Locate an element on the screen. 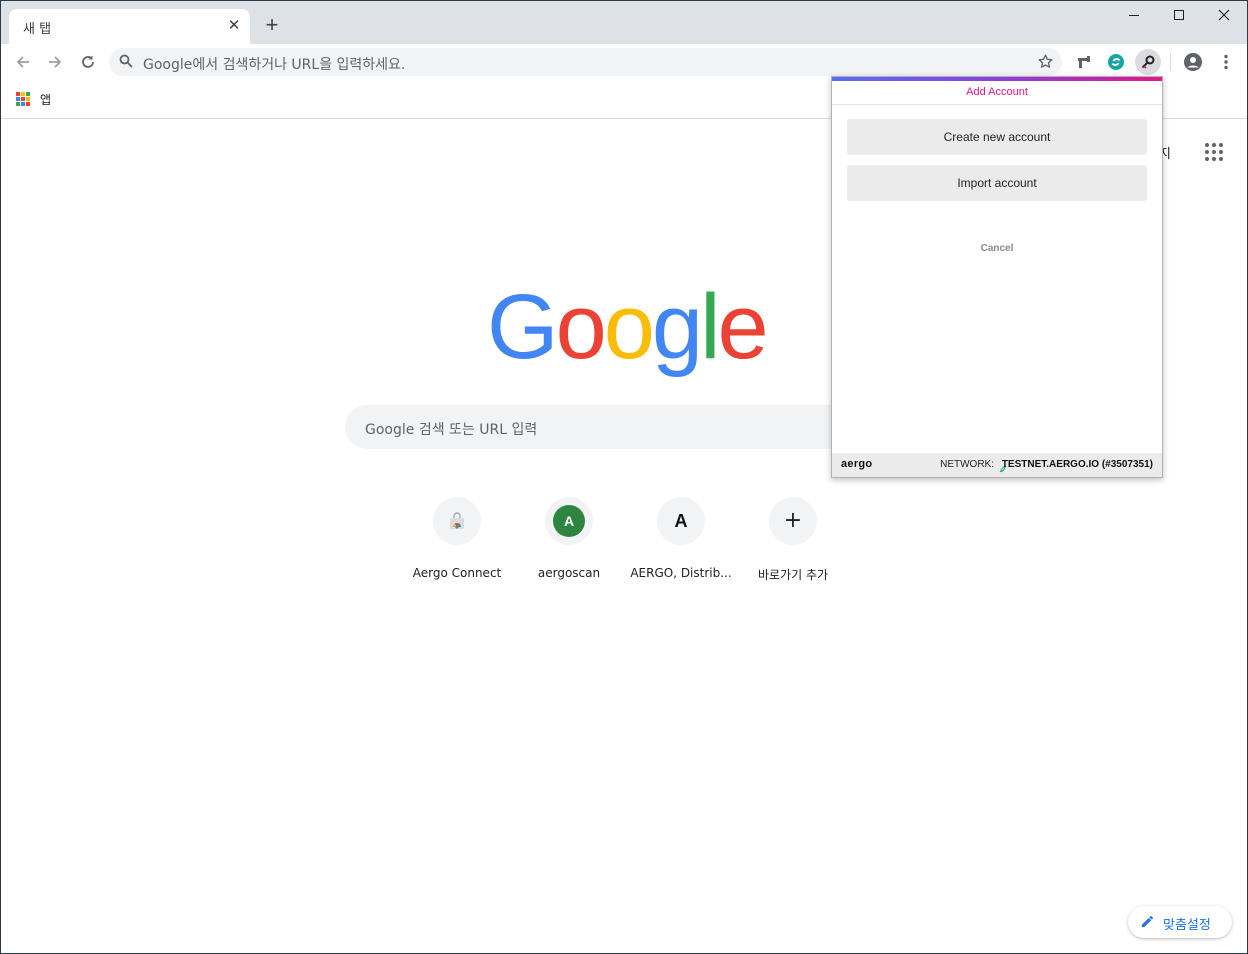 The width and height of the screenshot is (1248, 954). minimize-icon is located at coordinates (1134, 17).